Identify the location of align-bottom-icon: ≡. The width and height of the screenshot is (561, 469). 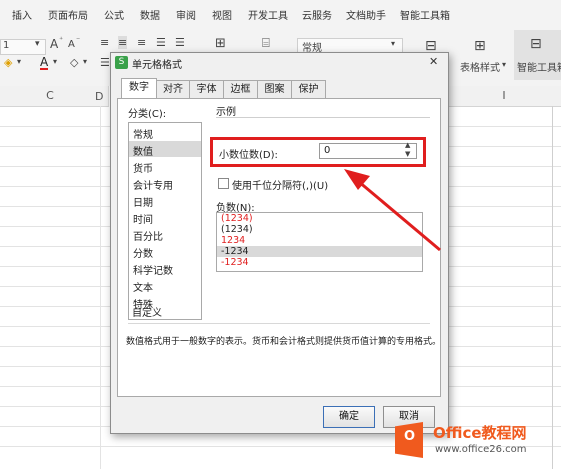
(141, 42).